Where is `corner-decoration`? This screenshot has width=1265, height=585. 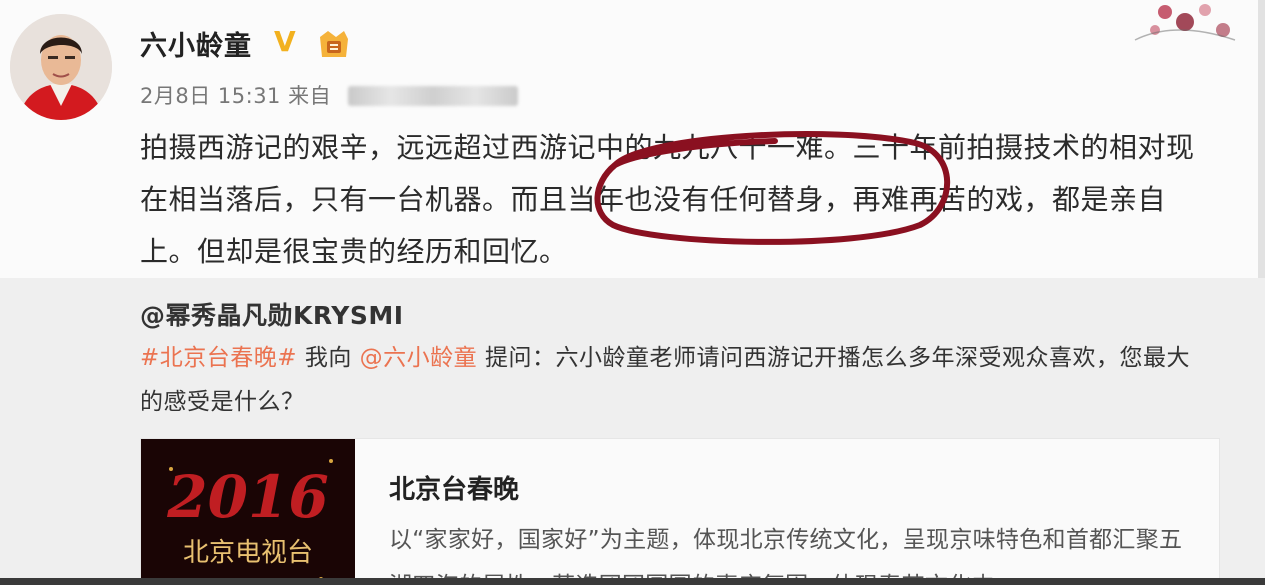 corner-decoration is located at coordinates (1185, 22).